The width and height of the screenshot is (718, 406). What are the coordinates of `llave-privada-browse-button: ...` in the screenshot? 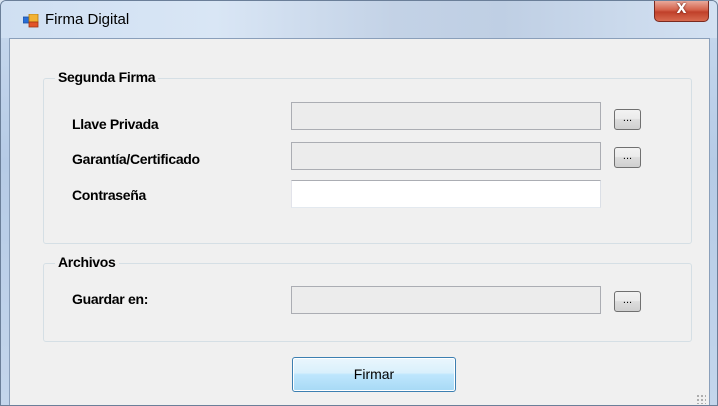 It's located at (627, 119).